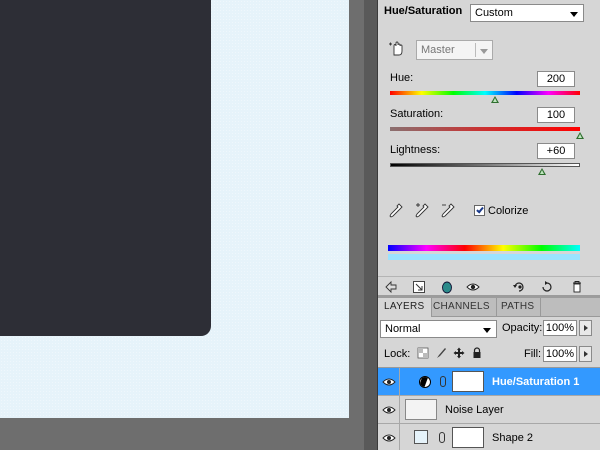  What do you see at coordinates (519, 287) in the screenshot?
I see `view-previous-state-icon` at bounding box center [519, 287].